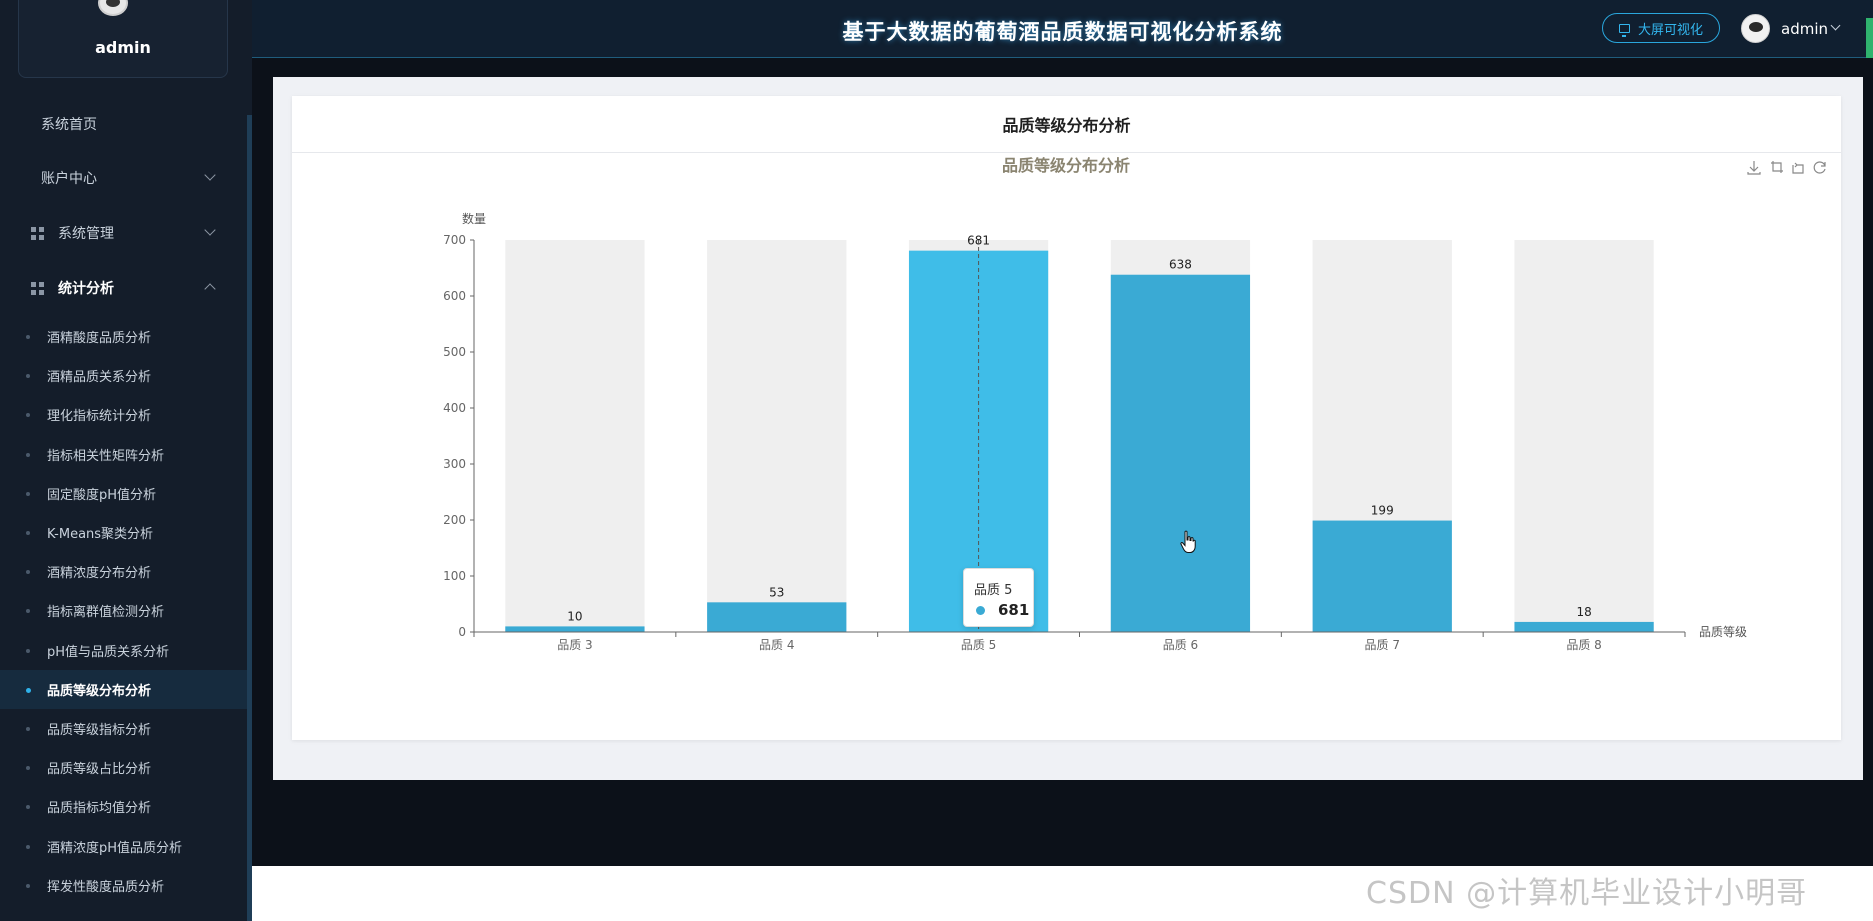 The width and height of the screenshot is (1873, 921). Describe the element at coordinates (1583, 645) in the screenshot. I see `x-tick-label: 品质 8` at that location.